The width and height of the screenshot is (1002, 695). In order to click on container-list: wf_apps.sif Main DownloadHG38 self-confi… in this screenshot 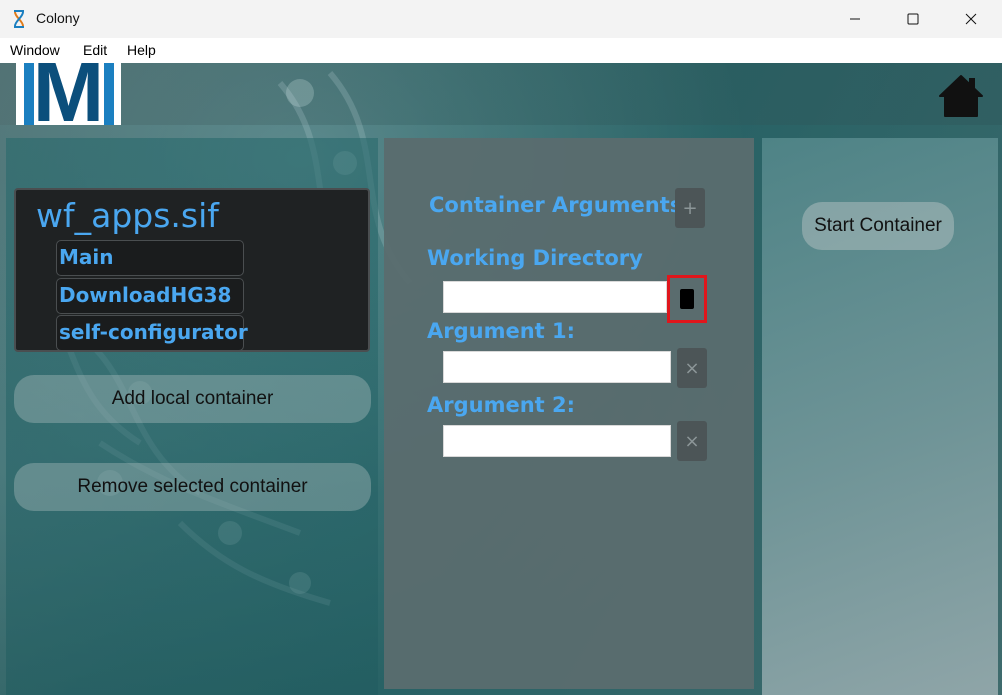, I will do `click(192, 270)`.